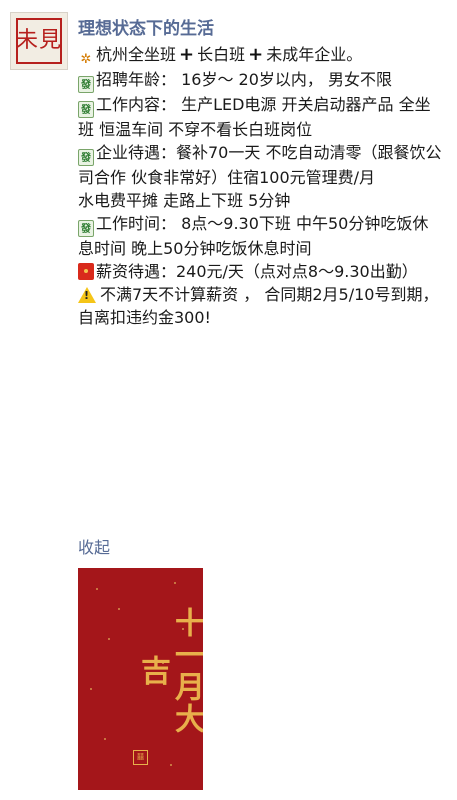 Image resolution: width=457 pixels, height=800 pixels. I want to click on post-line-notice: 不满7天不计算薪资 ， 合同期2月5/10号到期，自离扣违约金300!, so click(260, 306).